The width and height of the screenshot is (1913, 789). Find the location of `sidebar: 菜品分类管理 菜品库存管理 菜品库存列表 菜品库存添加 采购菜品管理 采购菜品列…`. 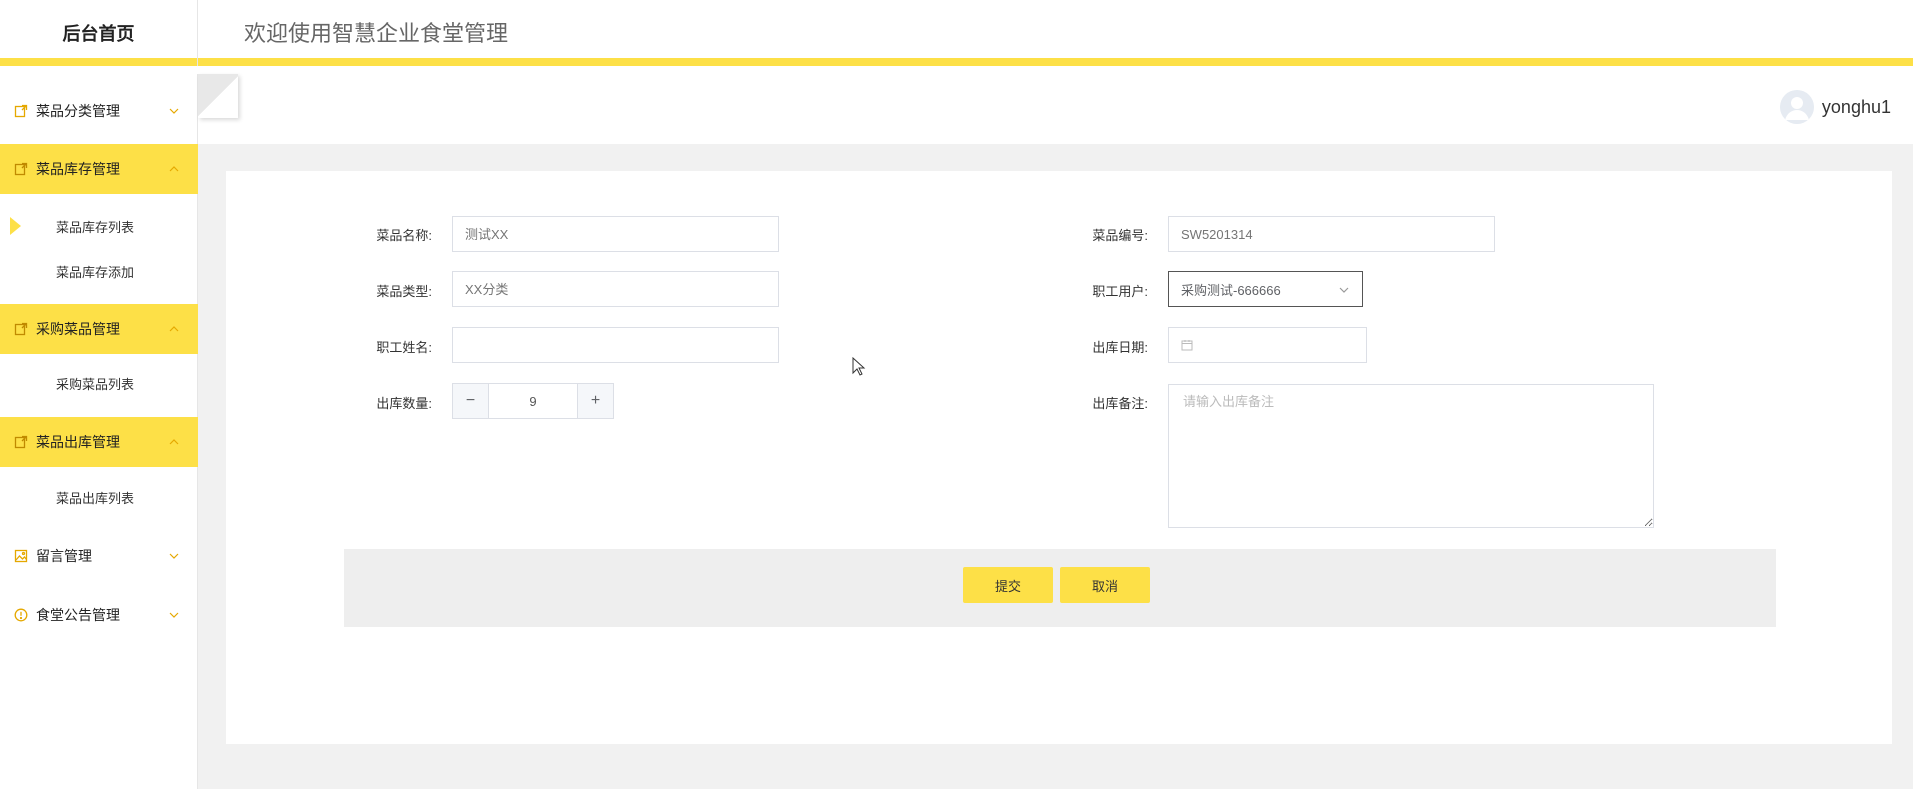

sidebar: 菜品分类管理 菜品库存管理 菜品库存列表 菜品库存添加 采购菜品管理 采购菜品列… is located at coordinates (99, 431).